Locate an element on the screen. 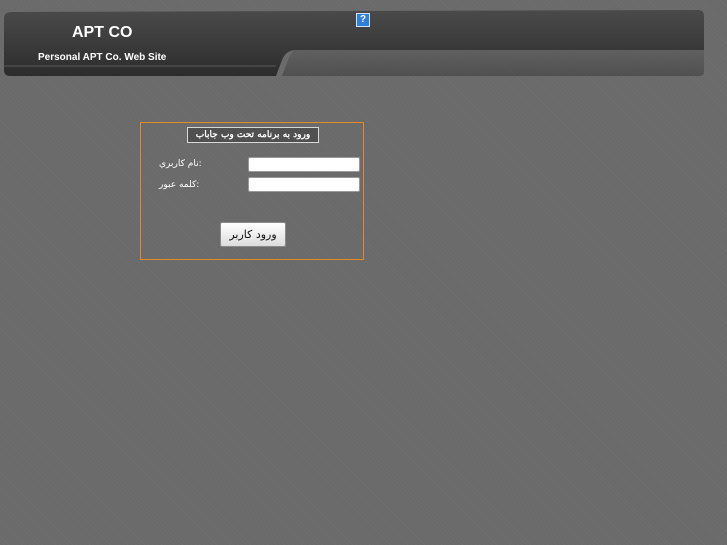 Image resolution: width=727 pixels, height=545 pixels. login-title: ورود به برنامه تحت وب جاباب is located at coordinates (253, 135).